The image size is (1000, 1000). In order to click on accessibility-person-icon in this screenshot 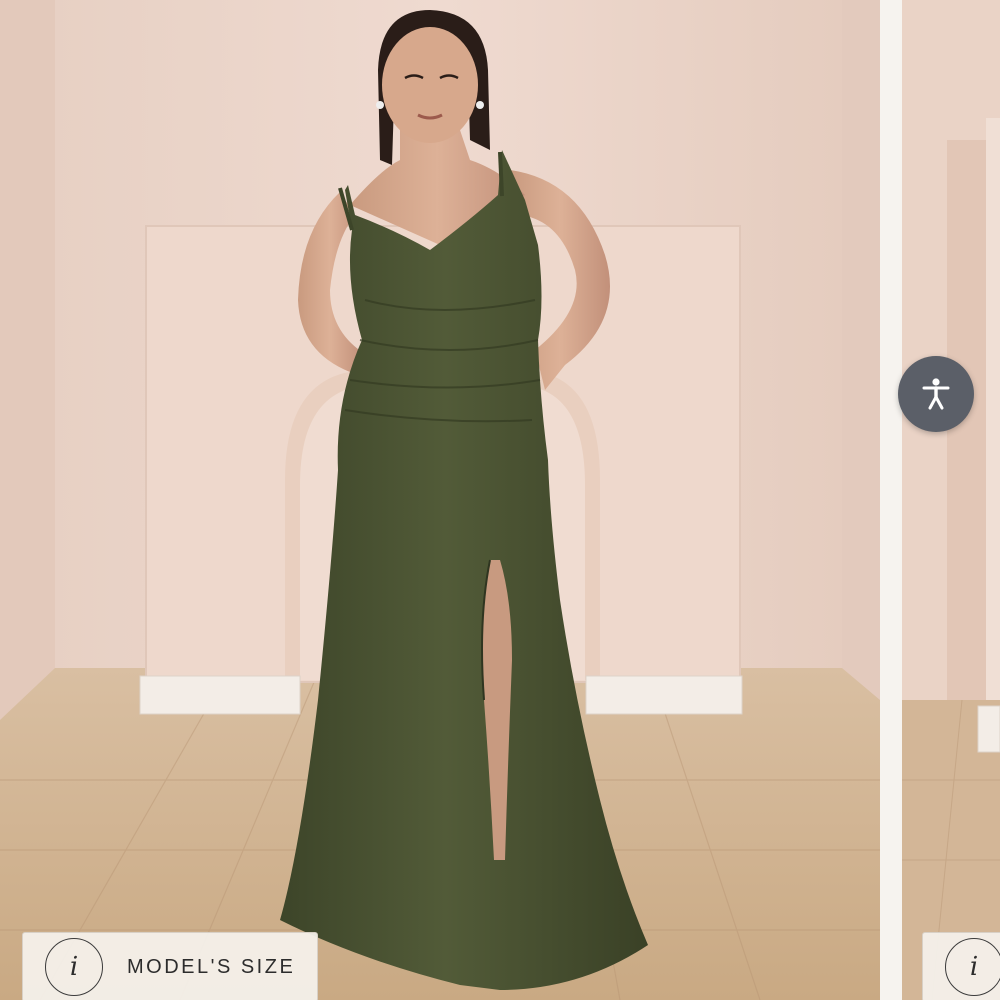, I will do `click(936, 394)`.